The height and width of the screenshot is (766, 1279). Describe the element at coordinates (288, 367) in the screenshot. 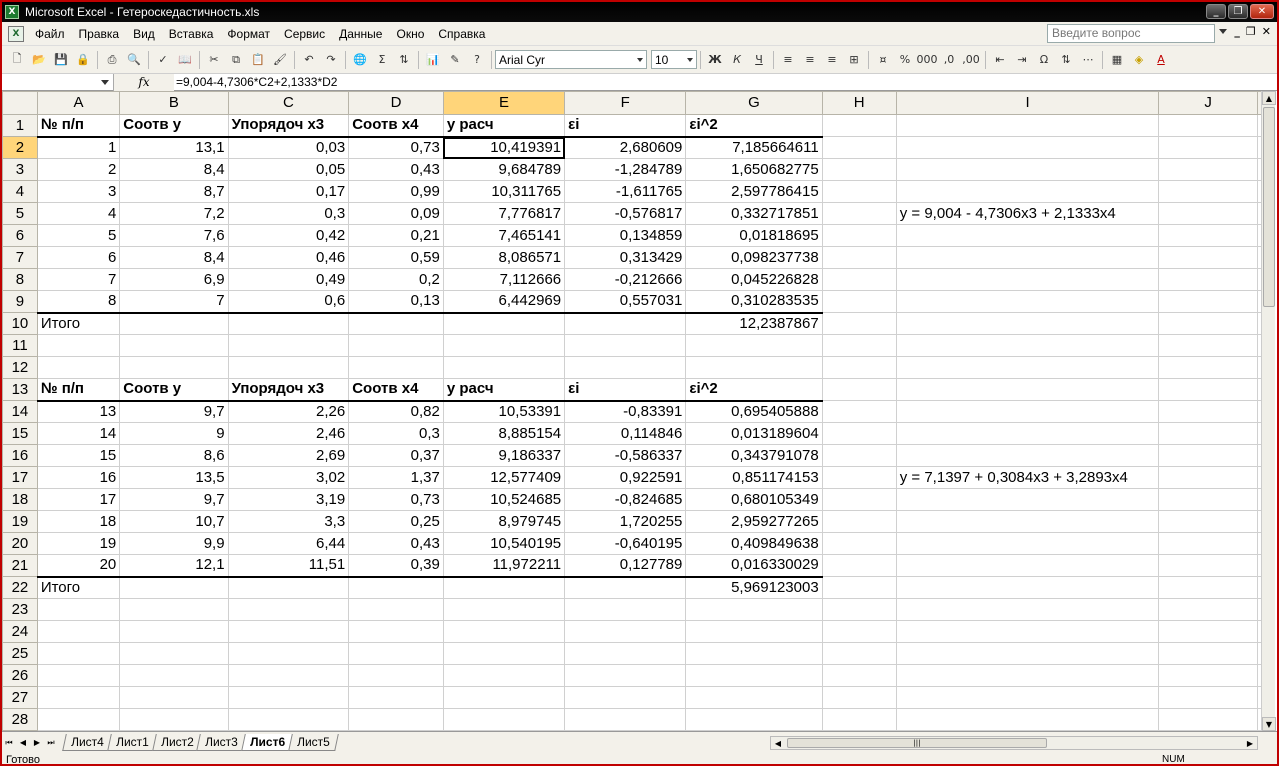

I see `cell-c12` at that location.